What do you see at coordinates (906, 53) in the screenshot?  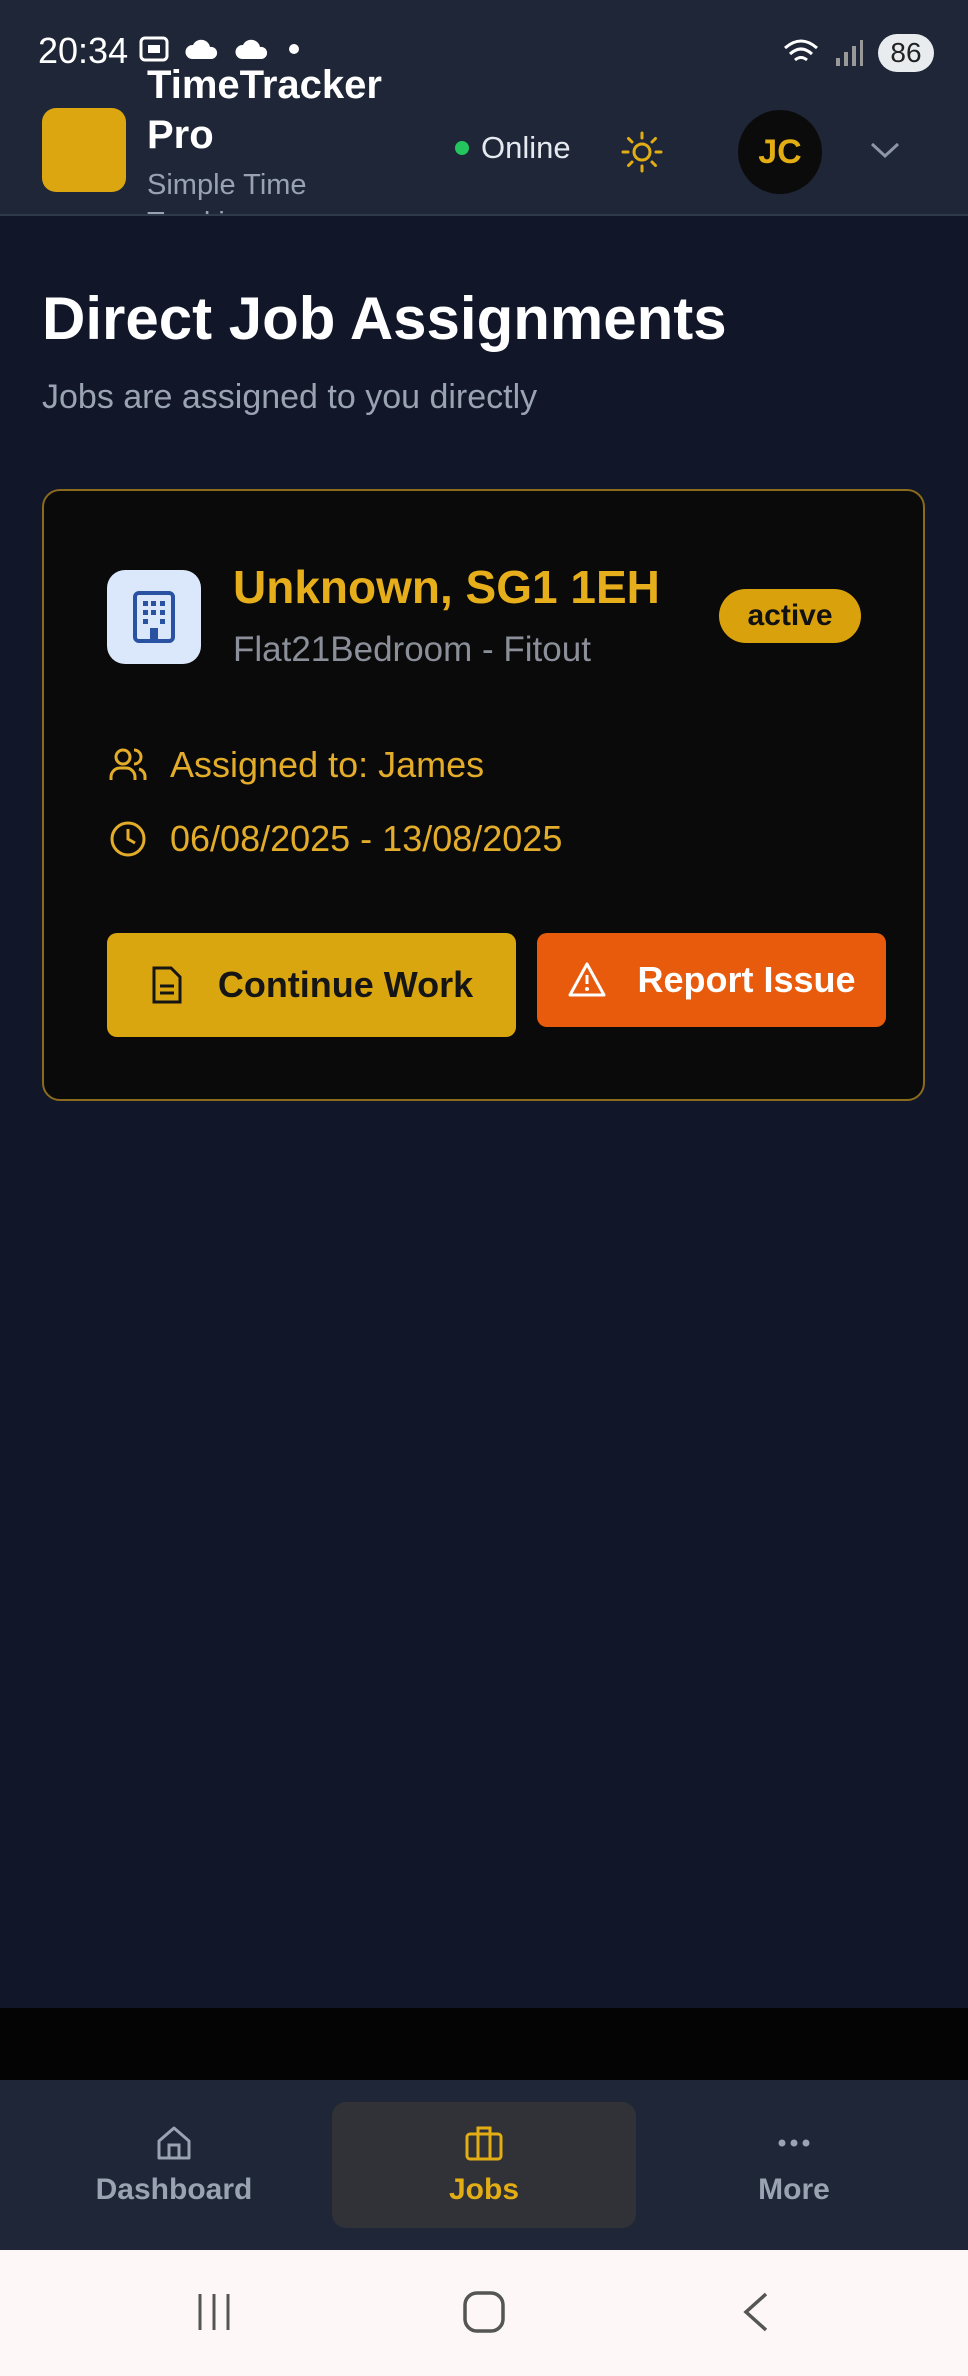 I see `battery-indicator: 86` at bounding box center [906, 53].